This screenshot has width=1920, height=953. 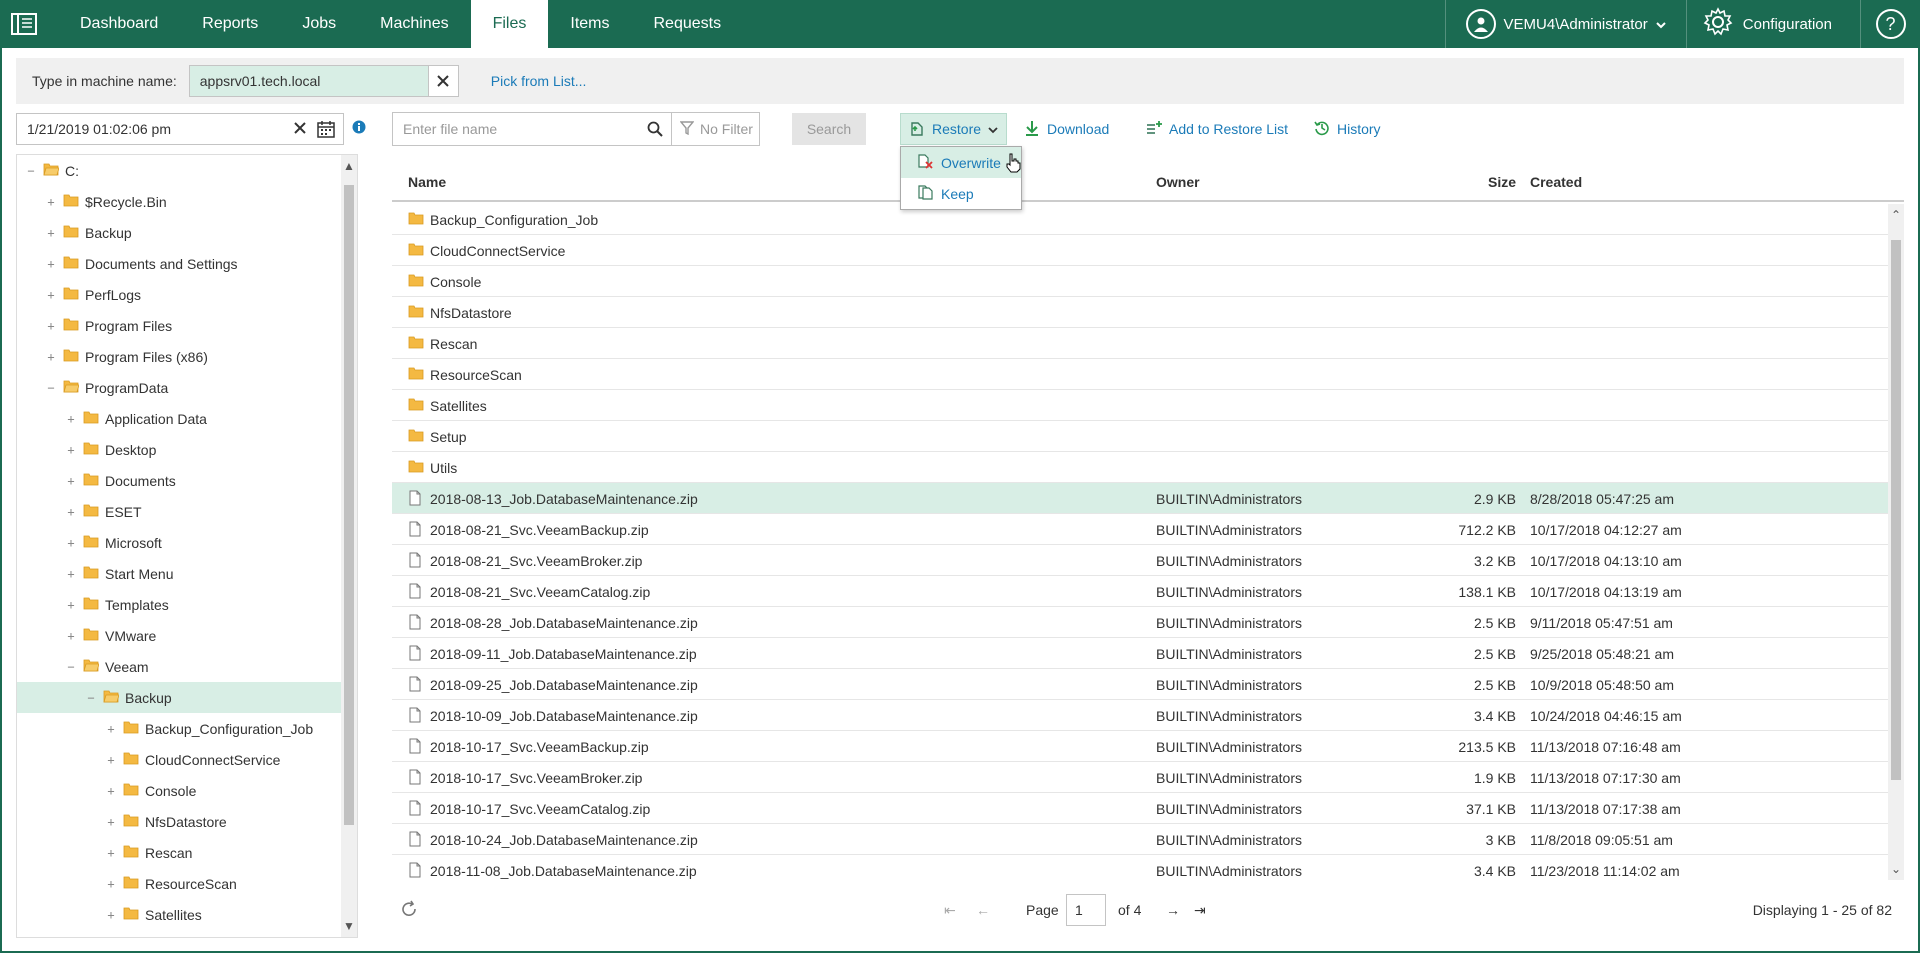 I want to click on table-row: NfsDatastore, so click(x=1140, y=312).